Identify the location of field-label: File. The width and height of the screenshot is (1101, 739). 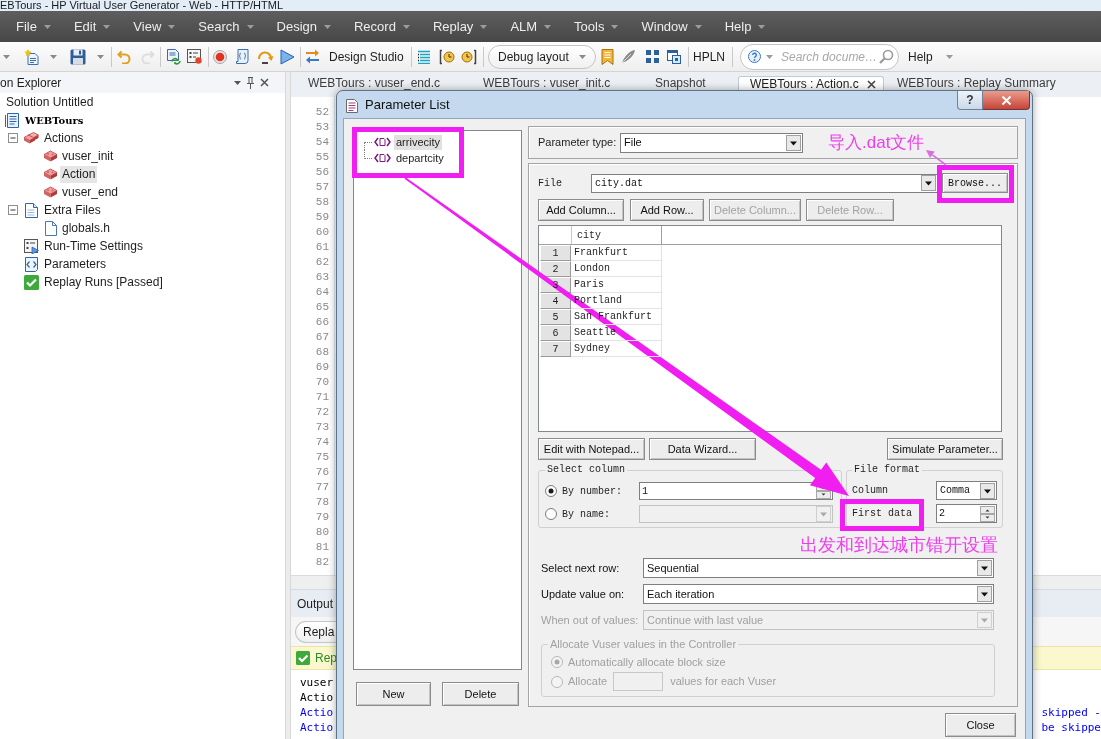
(550, 183).